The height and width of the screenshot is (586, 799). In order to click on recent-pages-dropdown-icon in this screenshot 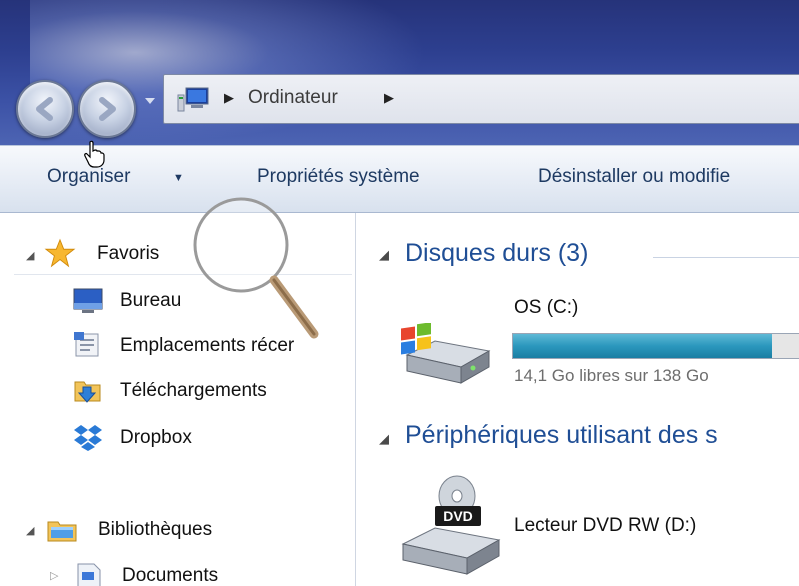, I will do `click(150, 101)`.